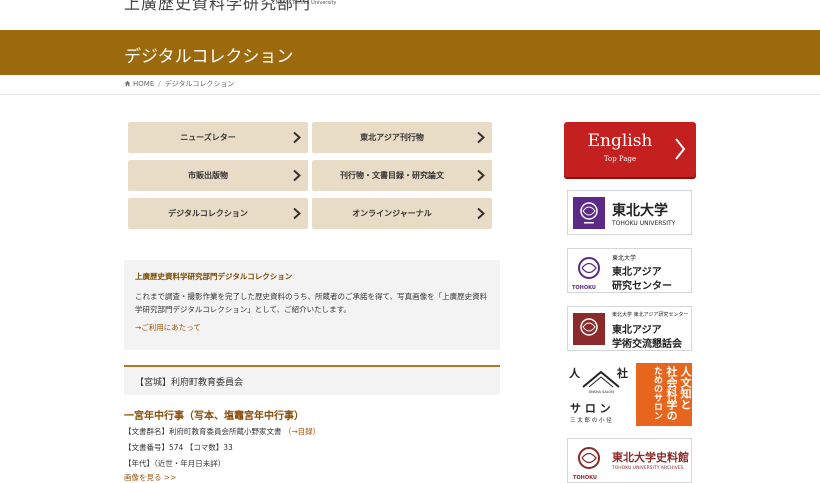  What do you see at coordinates (620, 159) in the screenshot?
I see `english-button-sublabel: Top Page` at bounding box center [620, 159].